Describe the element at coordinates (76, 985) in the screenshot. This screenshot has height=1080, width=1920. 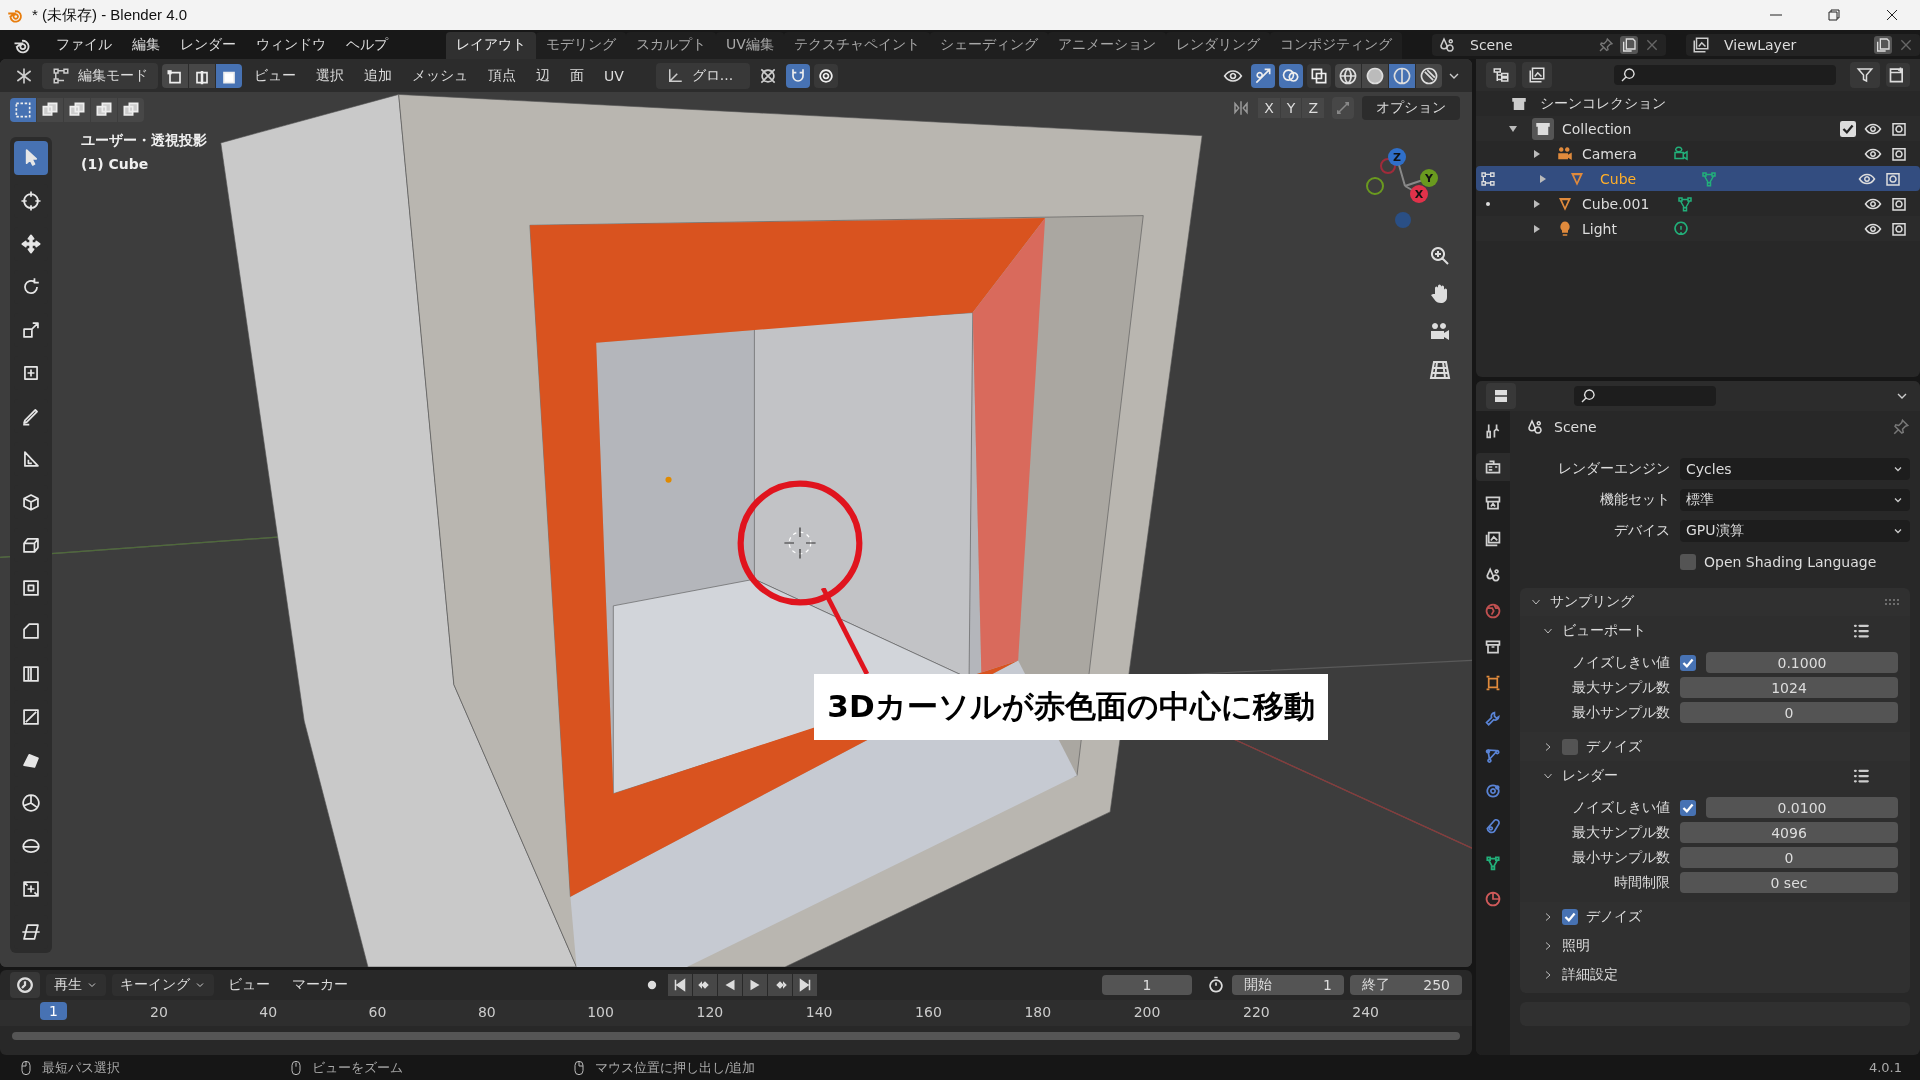
I see `timeline-menu: 再生` at that location.